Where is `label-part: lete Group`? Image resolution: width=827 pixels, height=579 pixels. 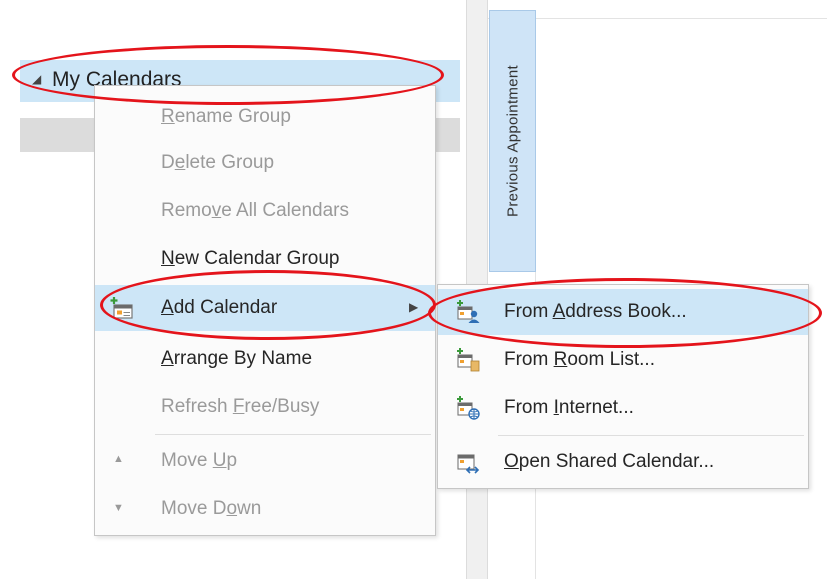 label-part: lete Group is located at coordinates (230, 162).